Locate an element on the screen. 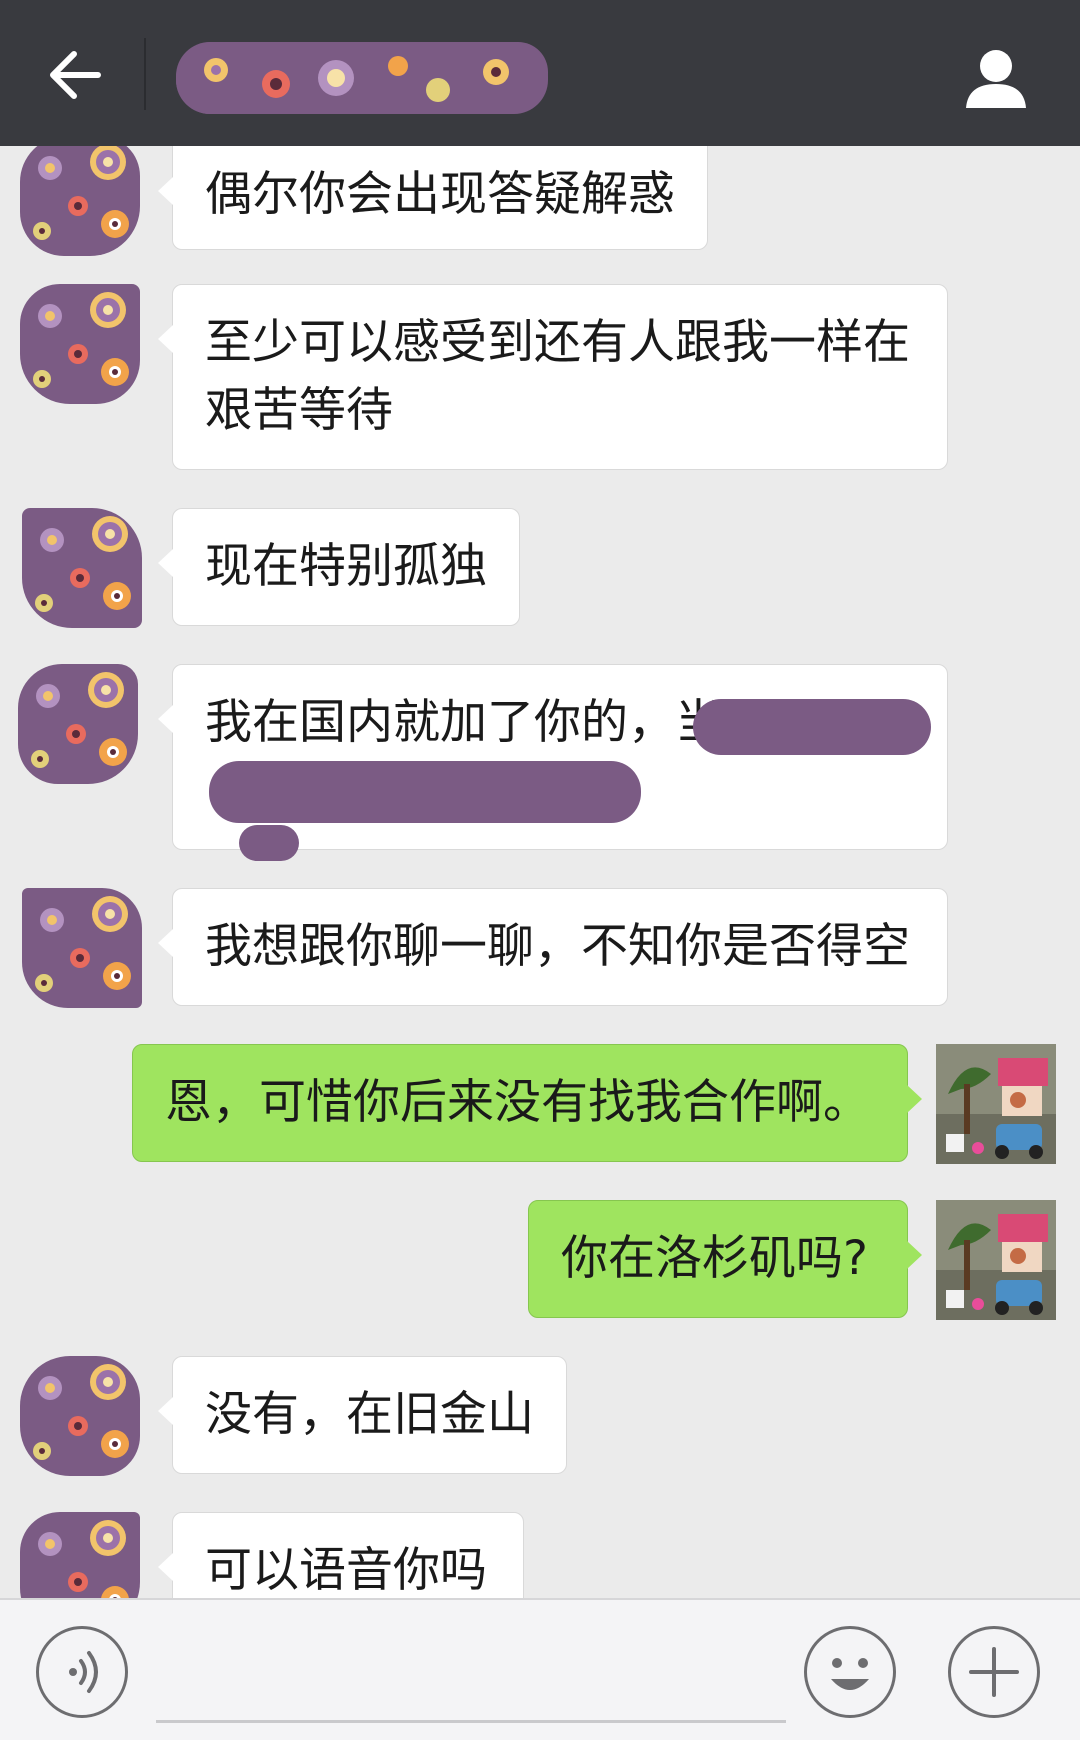  back-button is located at coordinates (75, 75).